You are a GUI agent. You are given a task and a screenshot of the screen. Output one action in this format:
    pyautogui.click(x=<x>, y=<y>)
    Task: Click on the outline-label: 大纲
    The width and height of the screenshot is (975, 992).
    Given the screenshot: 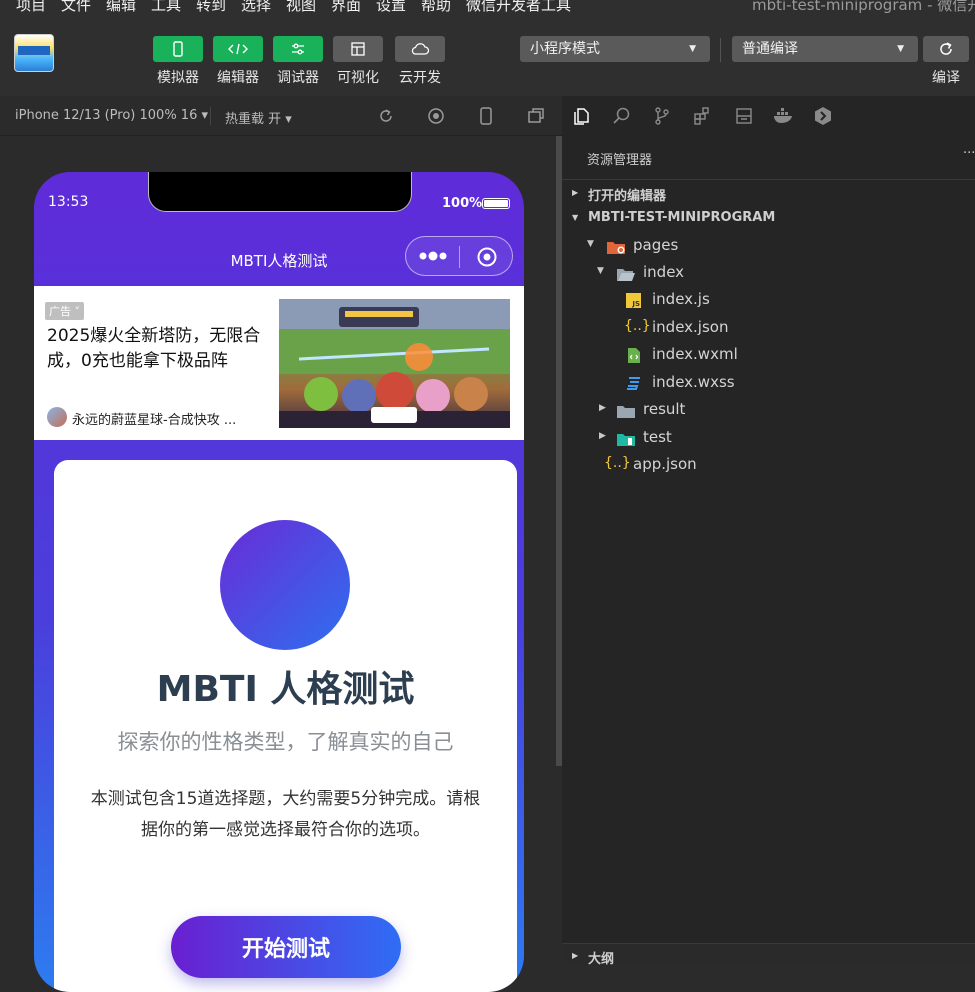 What is the action you would take?
    pyautogui.click(x=601, y=959)
    